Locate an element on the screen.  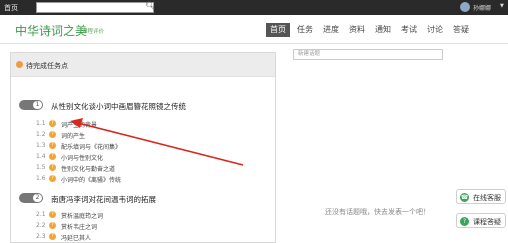
tab-materials: 资料 is located at coordinates (357, 30).